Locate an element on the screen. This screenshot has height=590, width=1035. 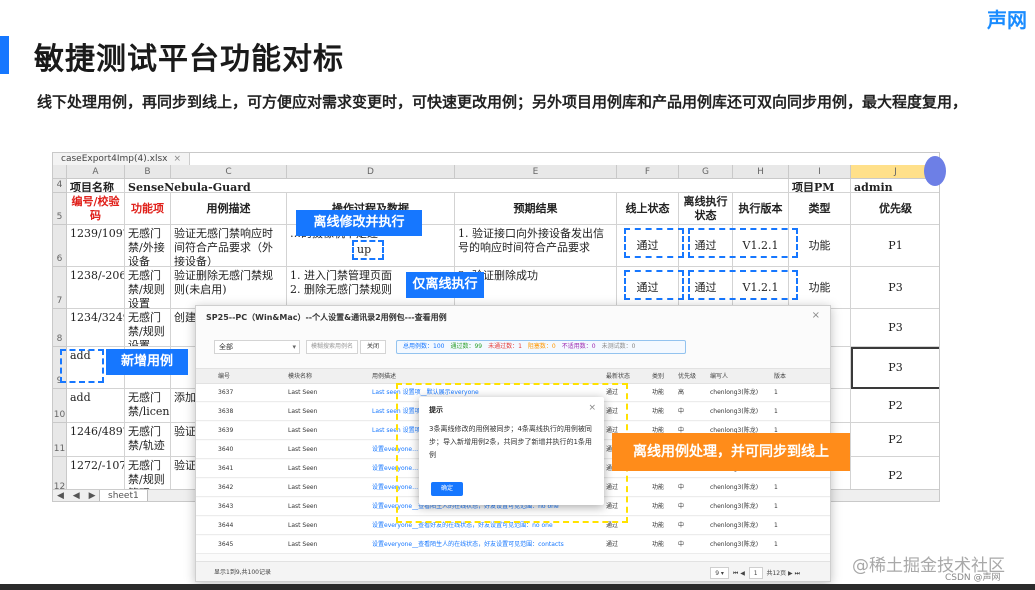
sheet-cell: 无感门禁/轨迹 is located at coordinates (148, 440).